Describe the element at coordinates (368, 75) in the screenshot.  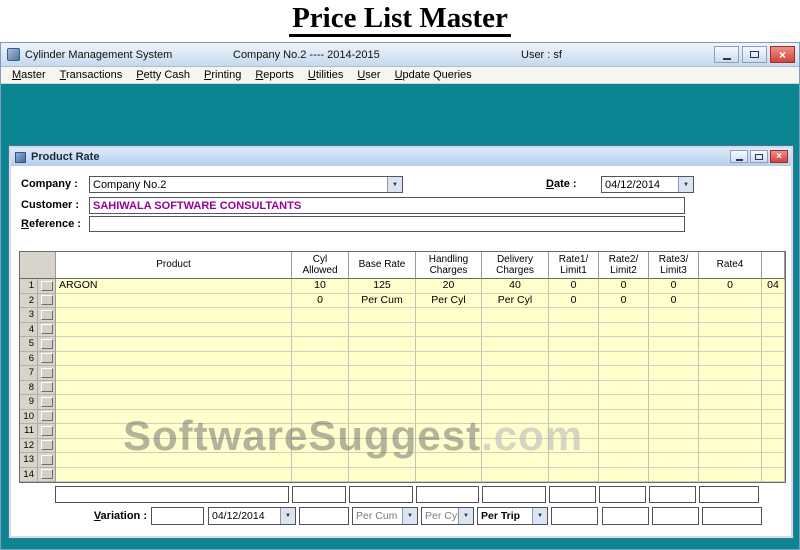
I see `menu-item-user: User` at that location.